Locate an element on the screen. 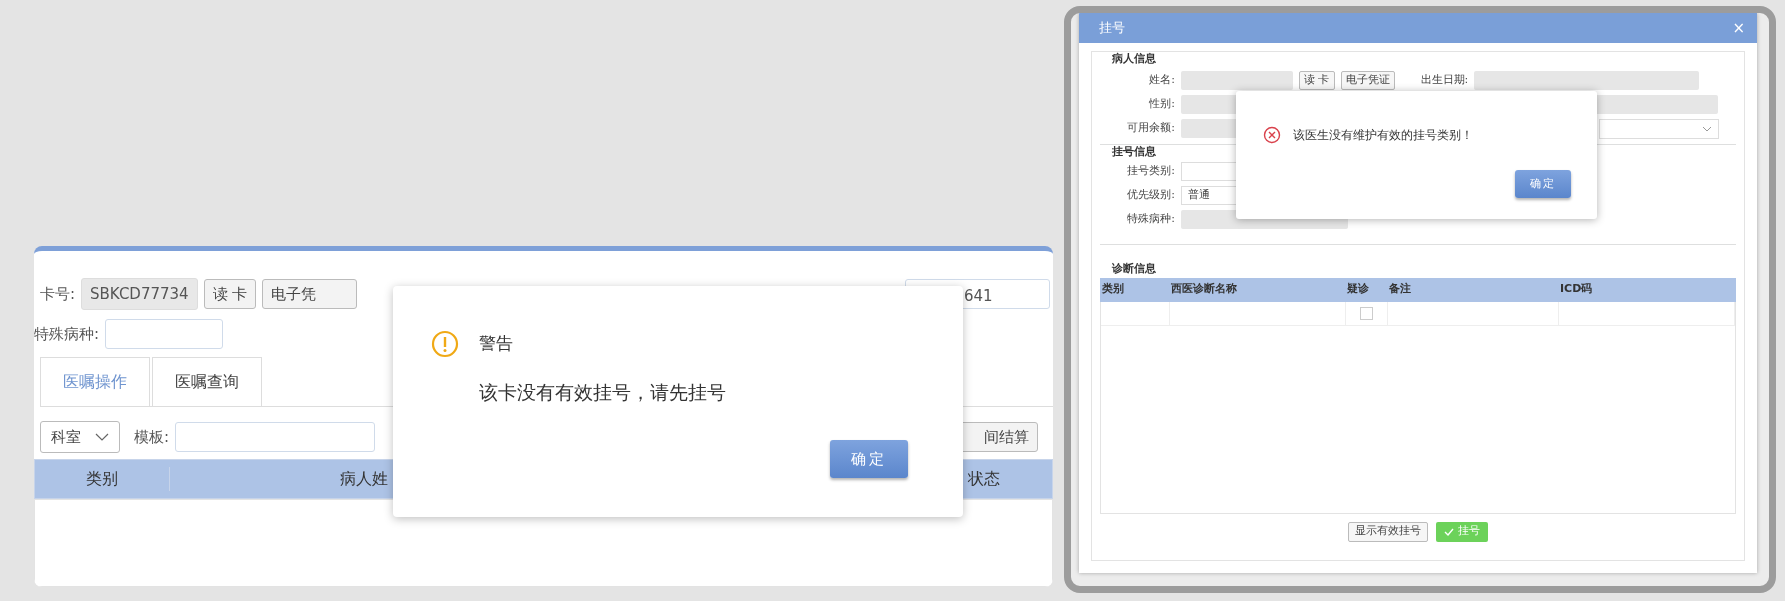 This screenshot has width=1785, height=601. field-label: 挂号类别: is located at coordinates (1150, 170).